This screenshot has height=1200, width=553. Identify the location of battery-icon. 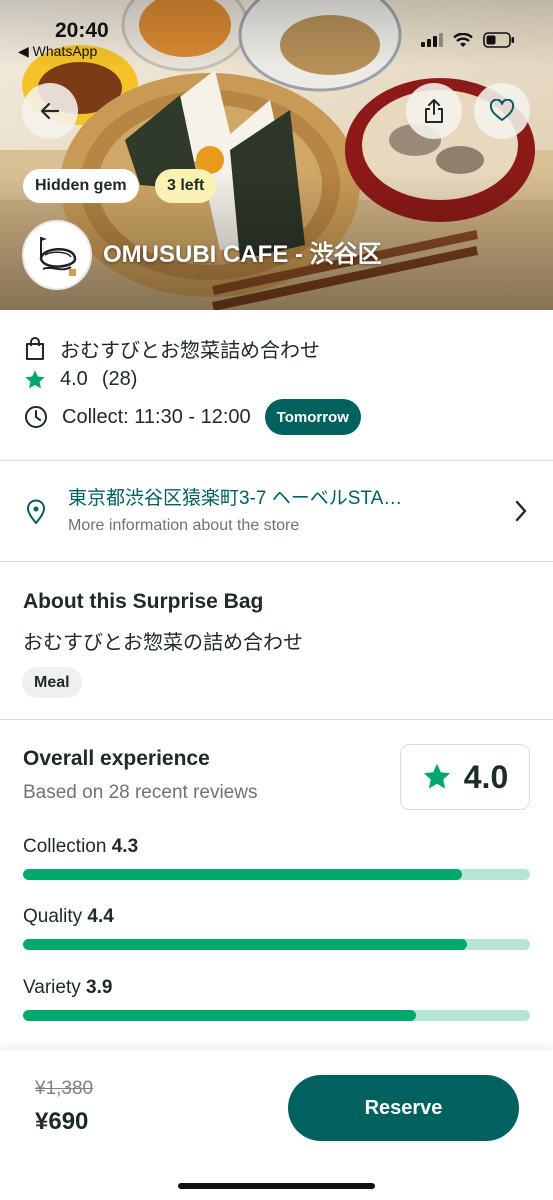
(498, 40).